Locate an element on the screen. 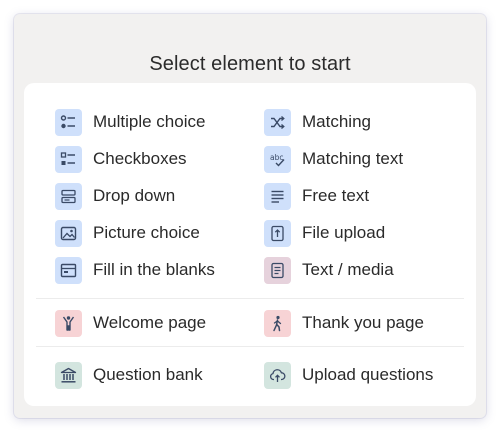  cloud-upload-icon is located at coordinates (277, 375).